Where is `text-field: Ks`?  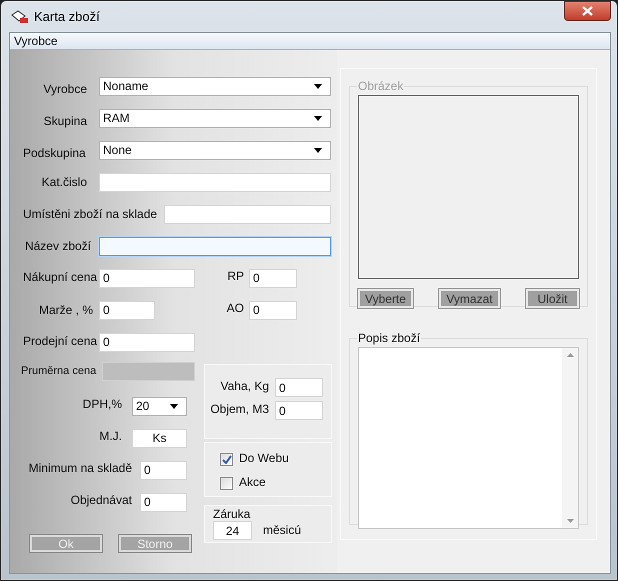
text-field: Ks is located at coordinates (159, 438).